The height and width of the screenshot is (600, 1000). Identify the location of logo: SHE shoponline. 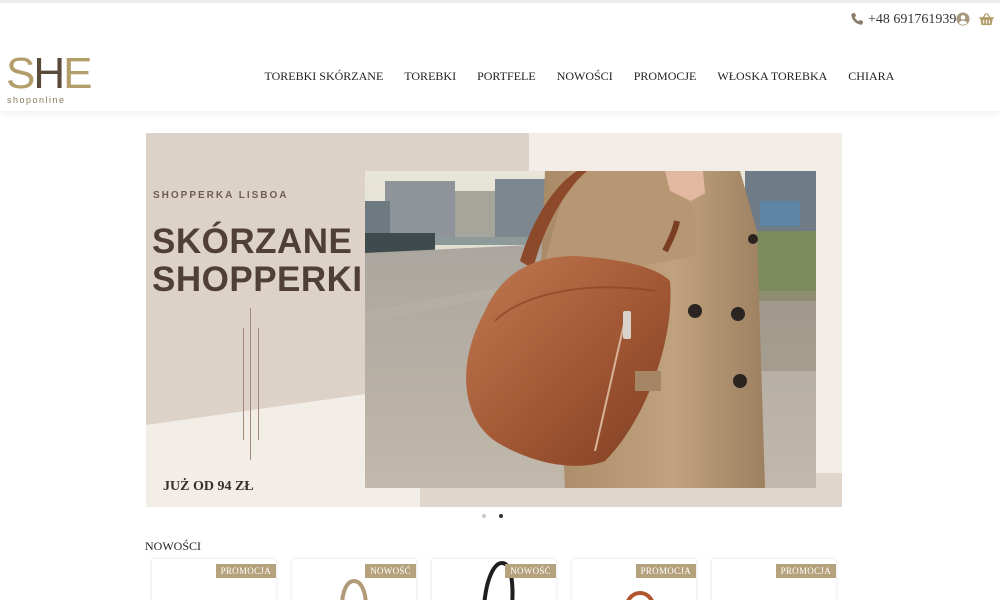
(49, 79).